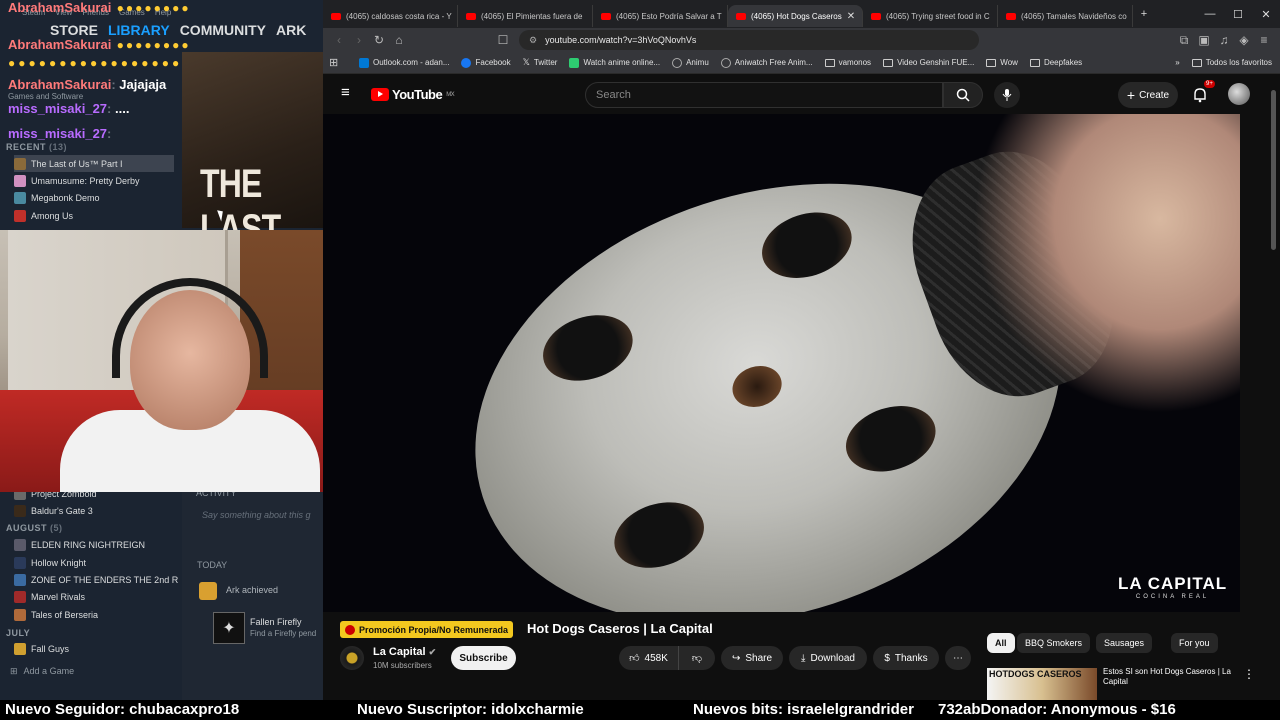 This screenshot has height=720, width=1280. Describe the element at coordinates (345, 92) in the screenshot. I see `hamburger-menu-icon: ≡` at that location.